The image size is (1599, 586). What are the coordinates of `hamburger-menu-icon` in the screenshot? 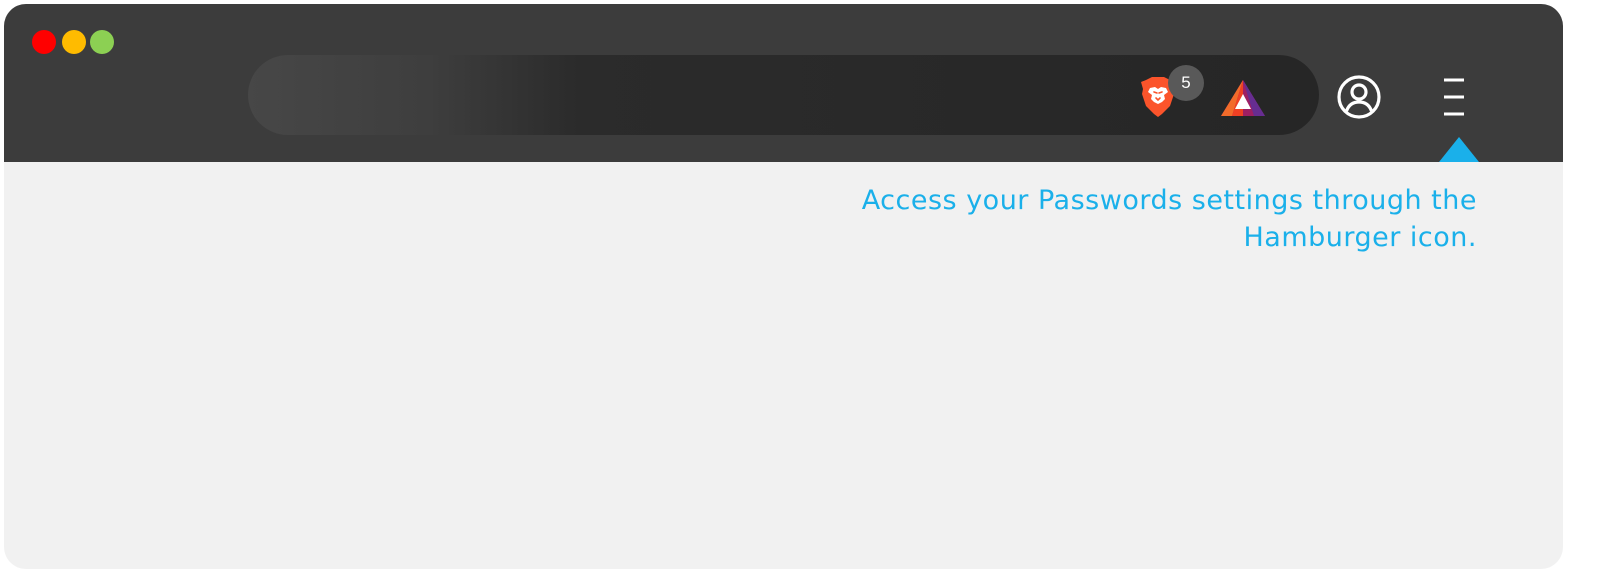 It's located at (1454, 97).